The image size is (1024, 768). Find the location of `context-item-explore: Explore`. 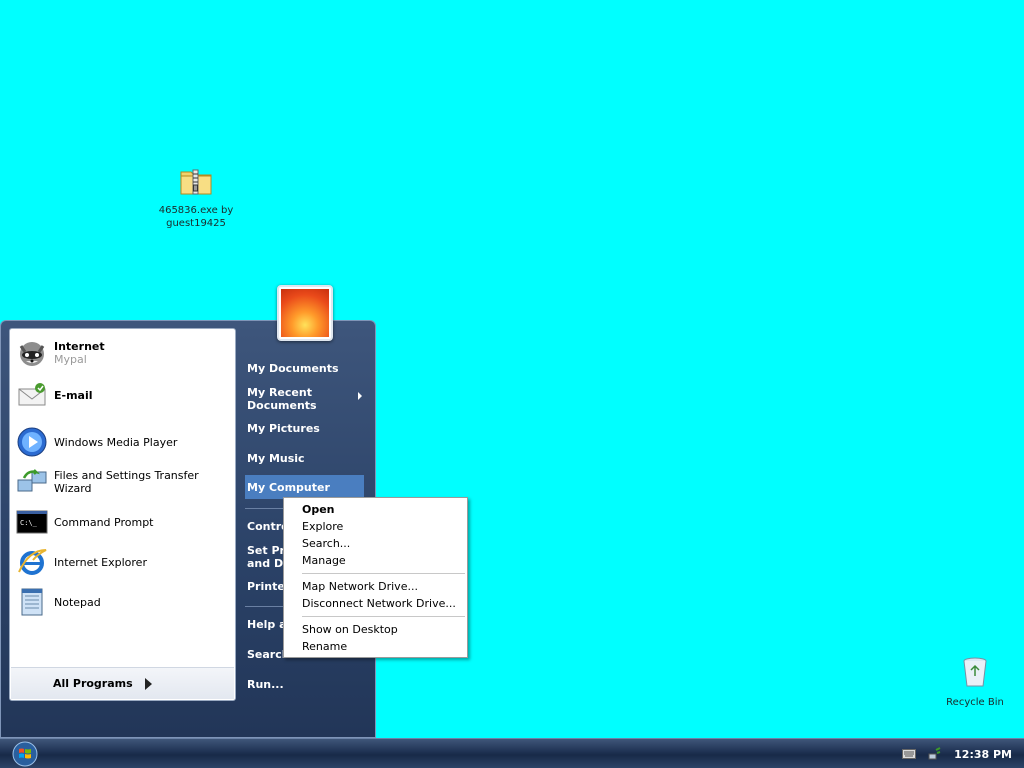

context-item-explore: Explore is located at coordinates (375, 526).